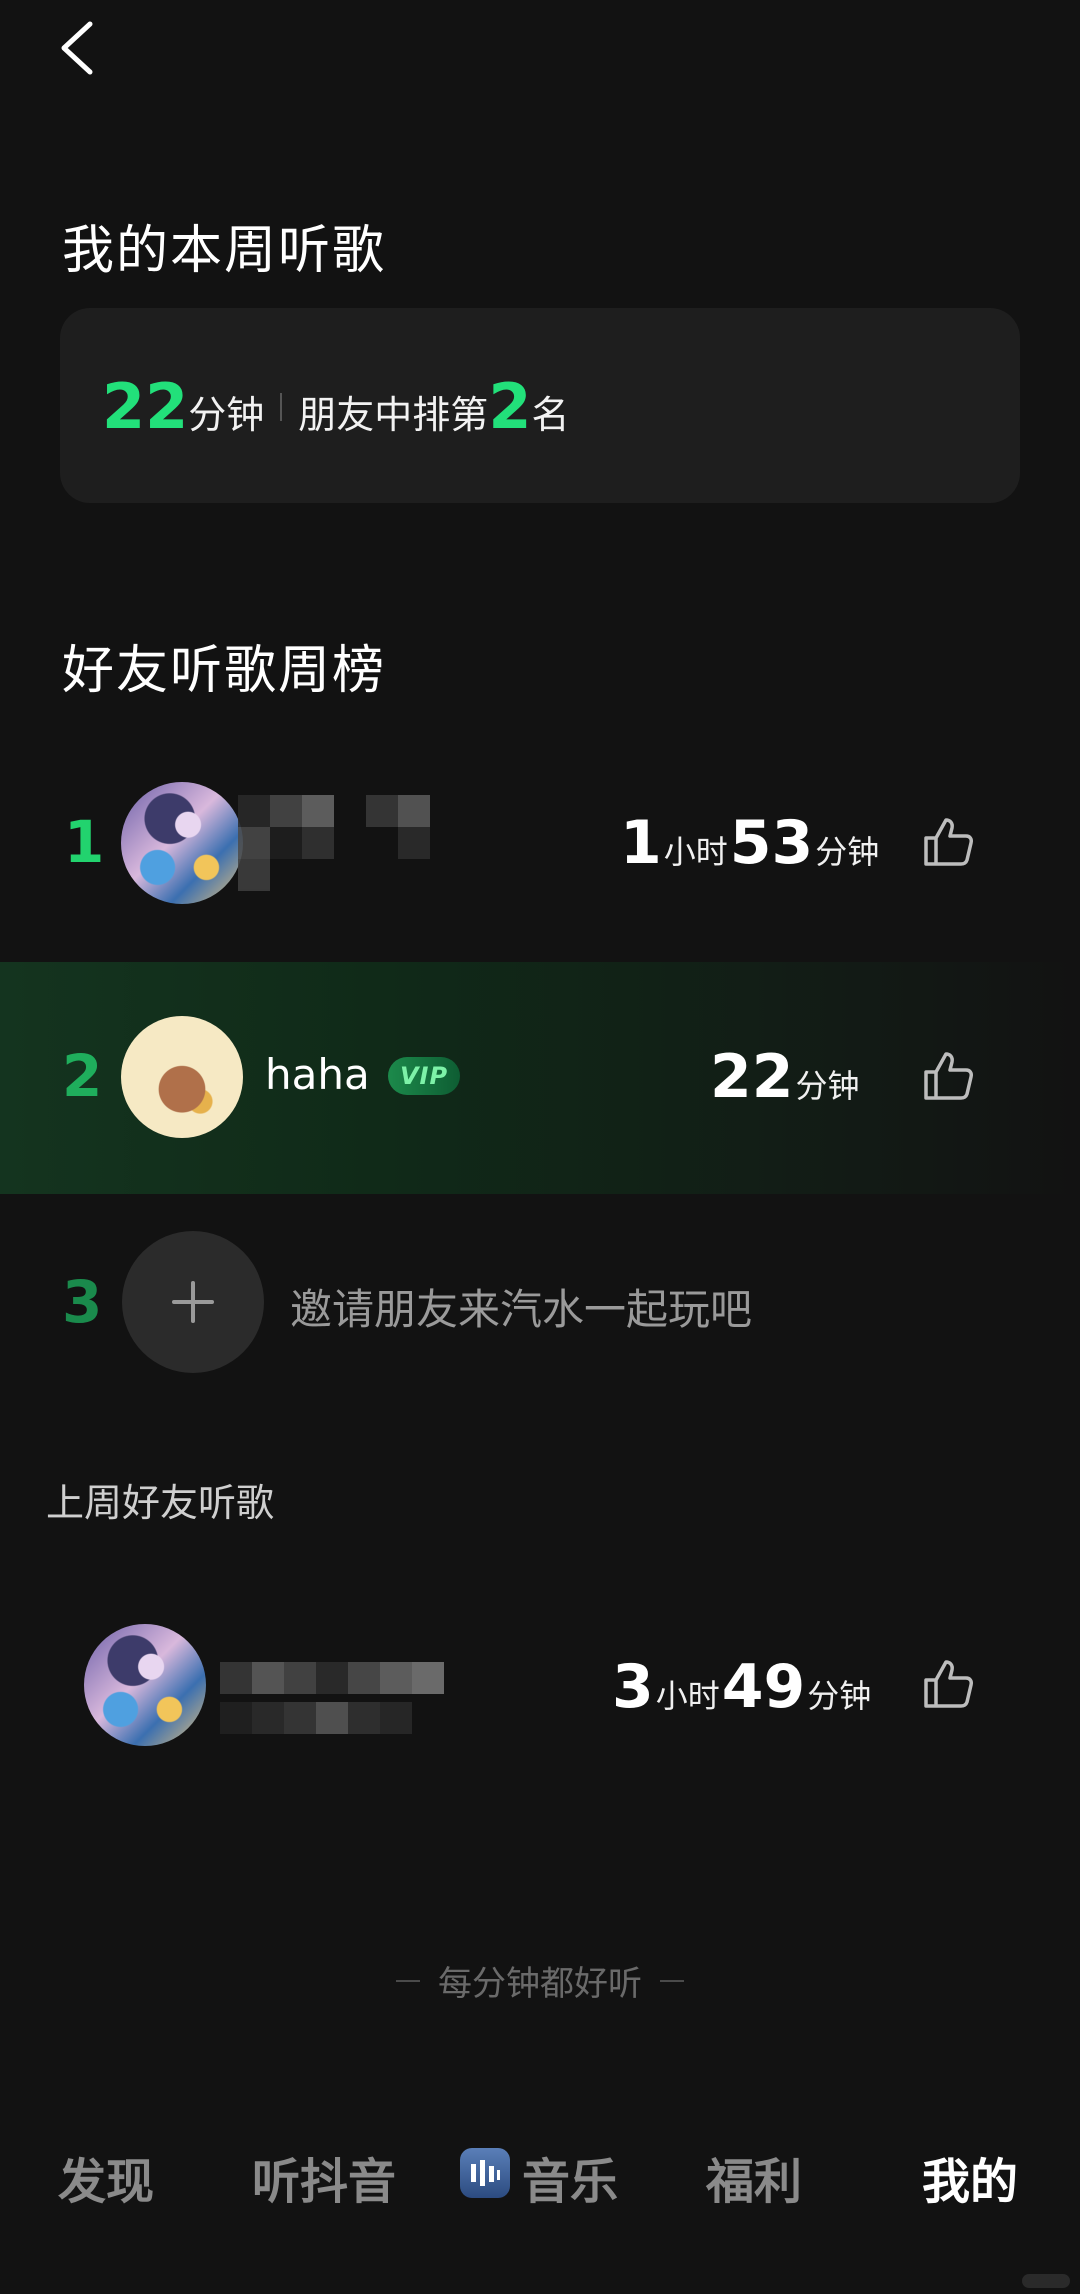 Image resolution: width=1080 pixels, height=2294 pixels. I want to click on last-week-duration: 3 小时 49 分钟, so click(742, 1687).